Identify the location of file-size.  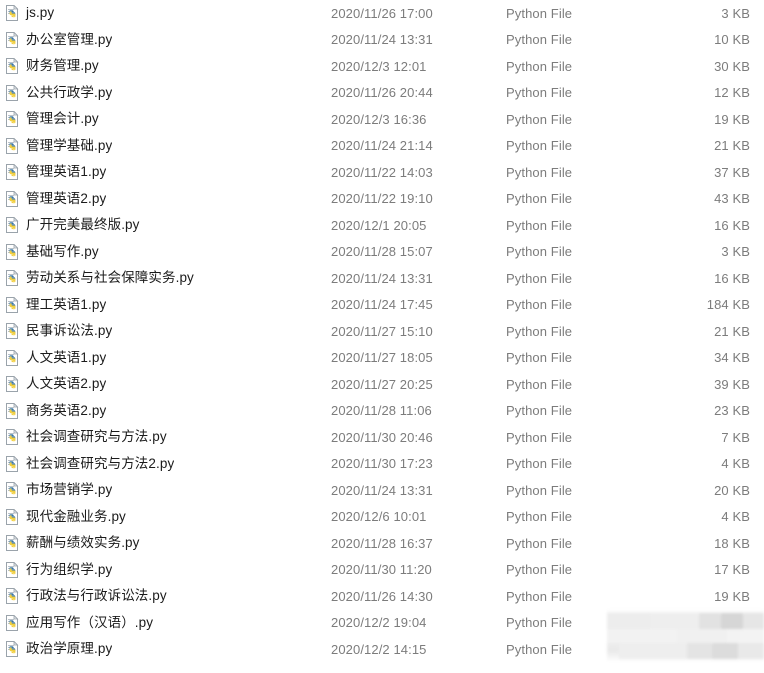
(655, 649).